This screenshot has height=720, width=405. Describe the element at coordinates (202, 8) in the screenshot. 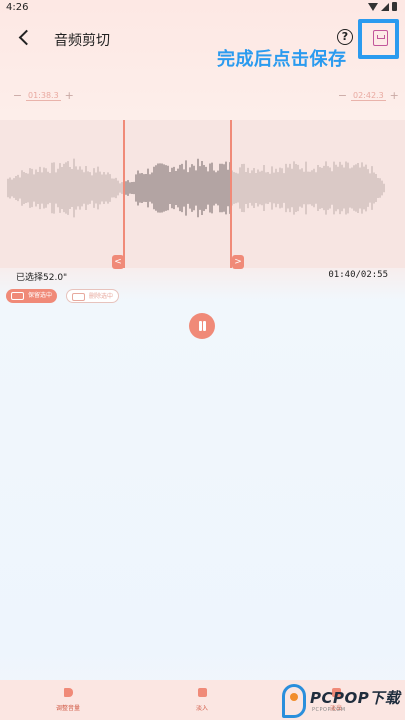

I see `status-bar: 4:26` at that location.